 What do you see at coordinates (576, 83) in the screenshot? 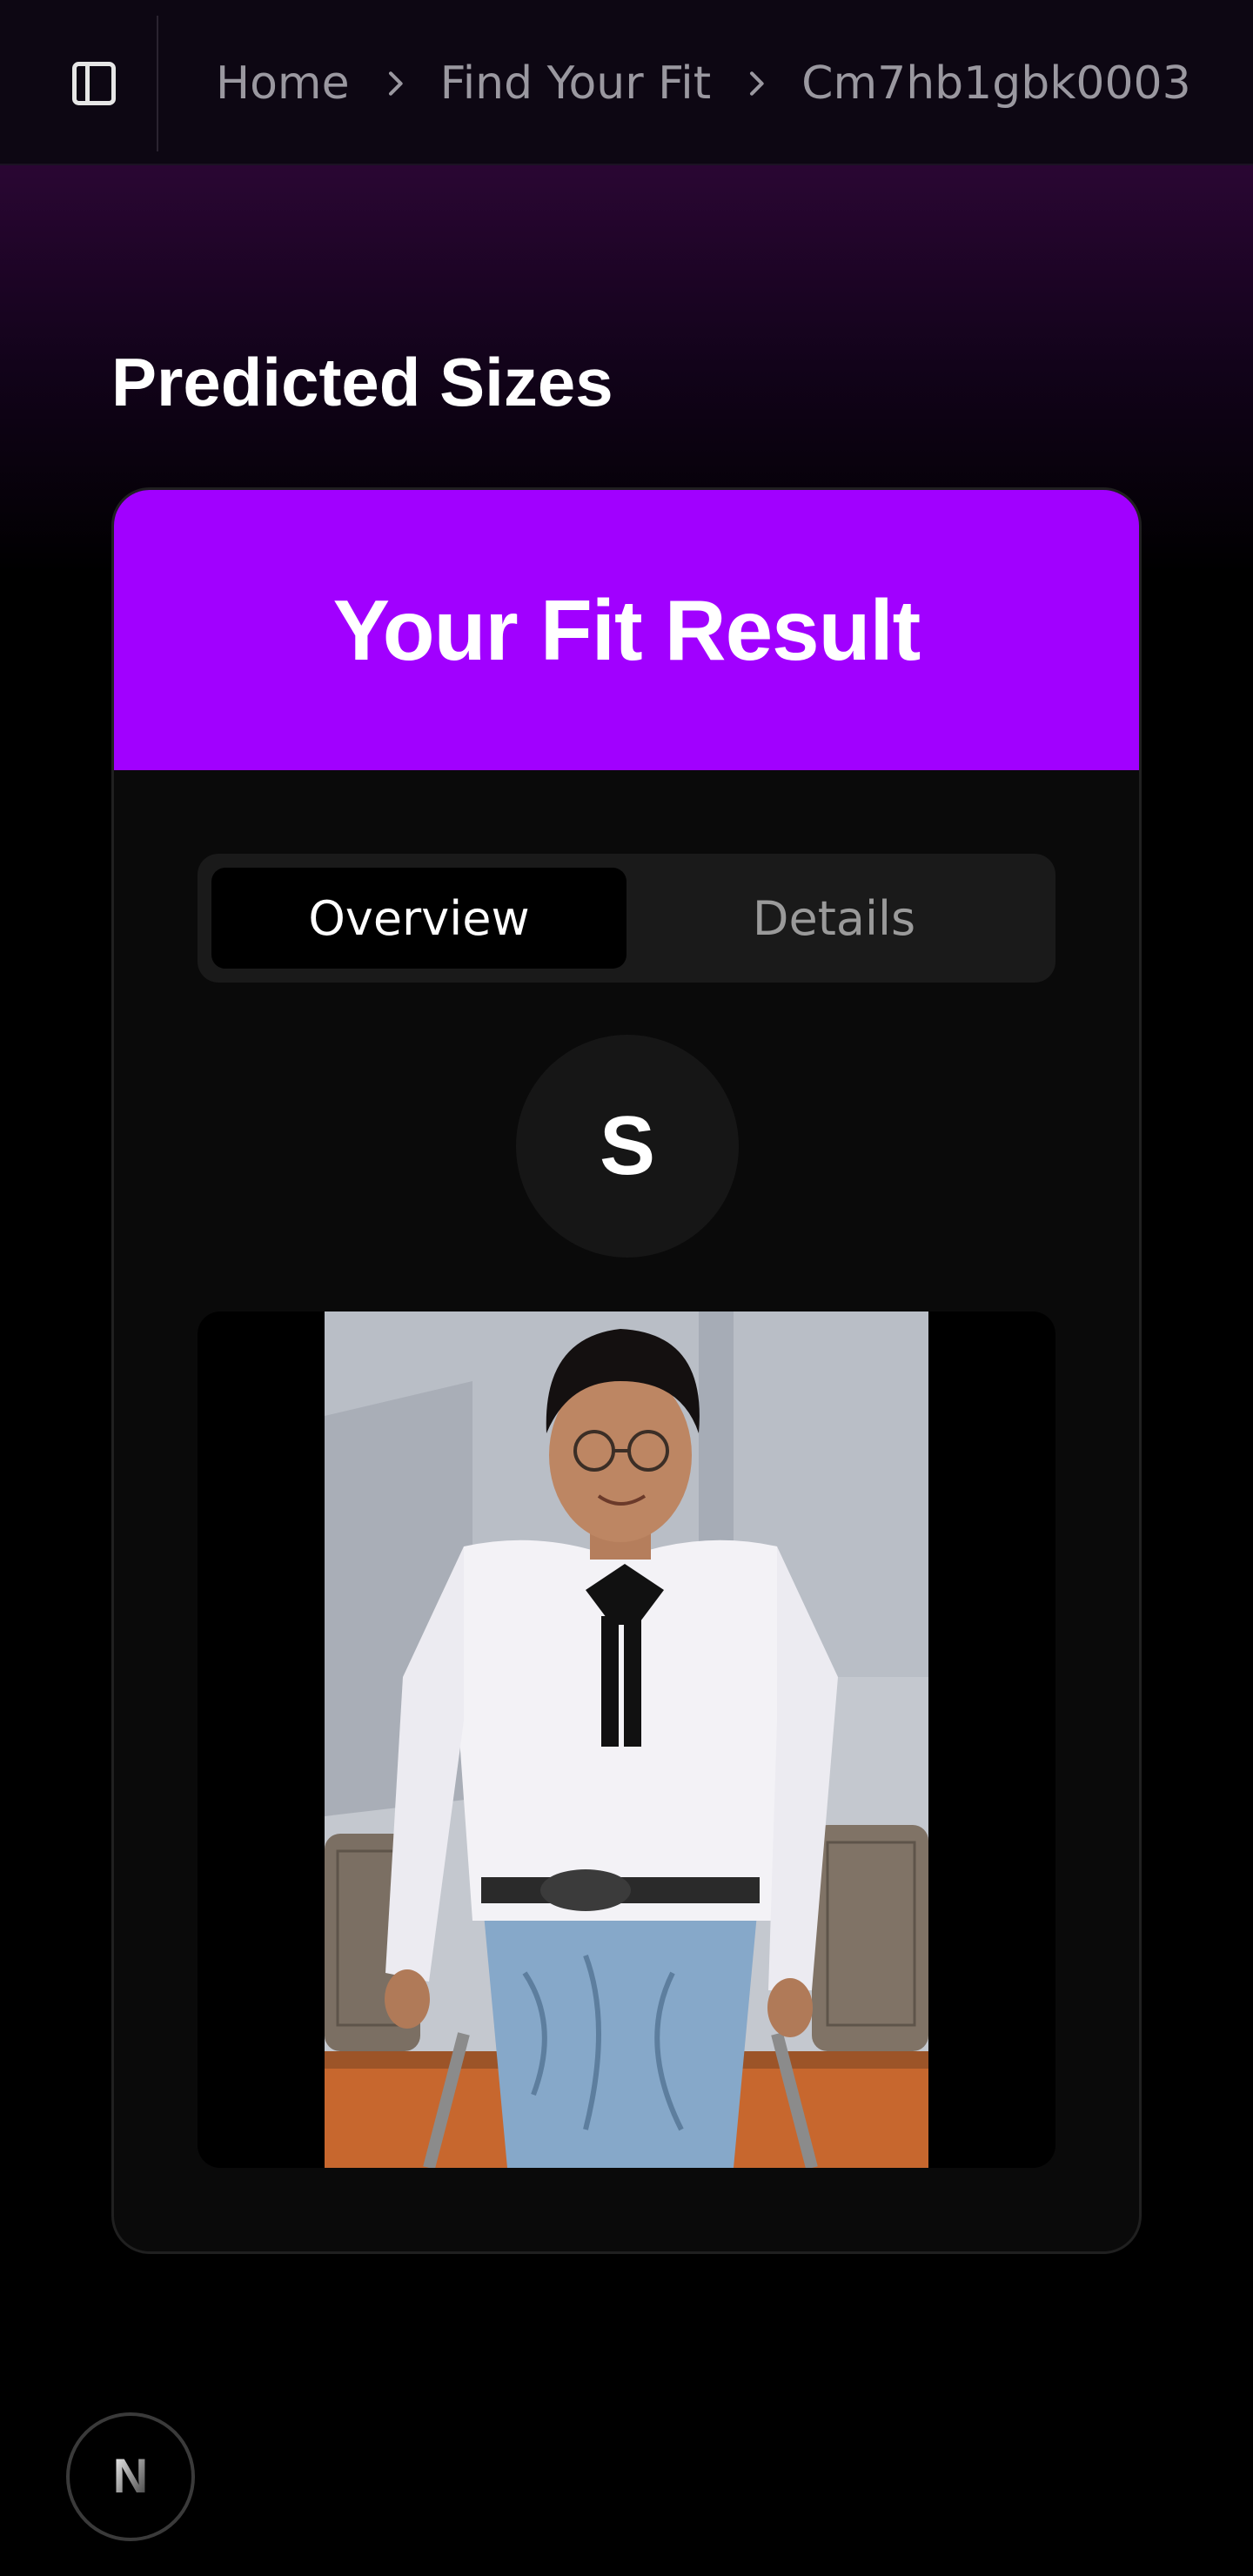
I see `breadcrumb-find-your-fit-link: Find Your Fit` at bounding box center [576, 83].